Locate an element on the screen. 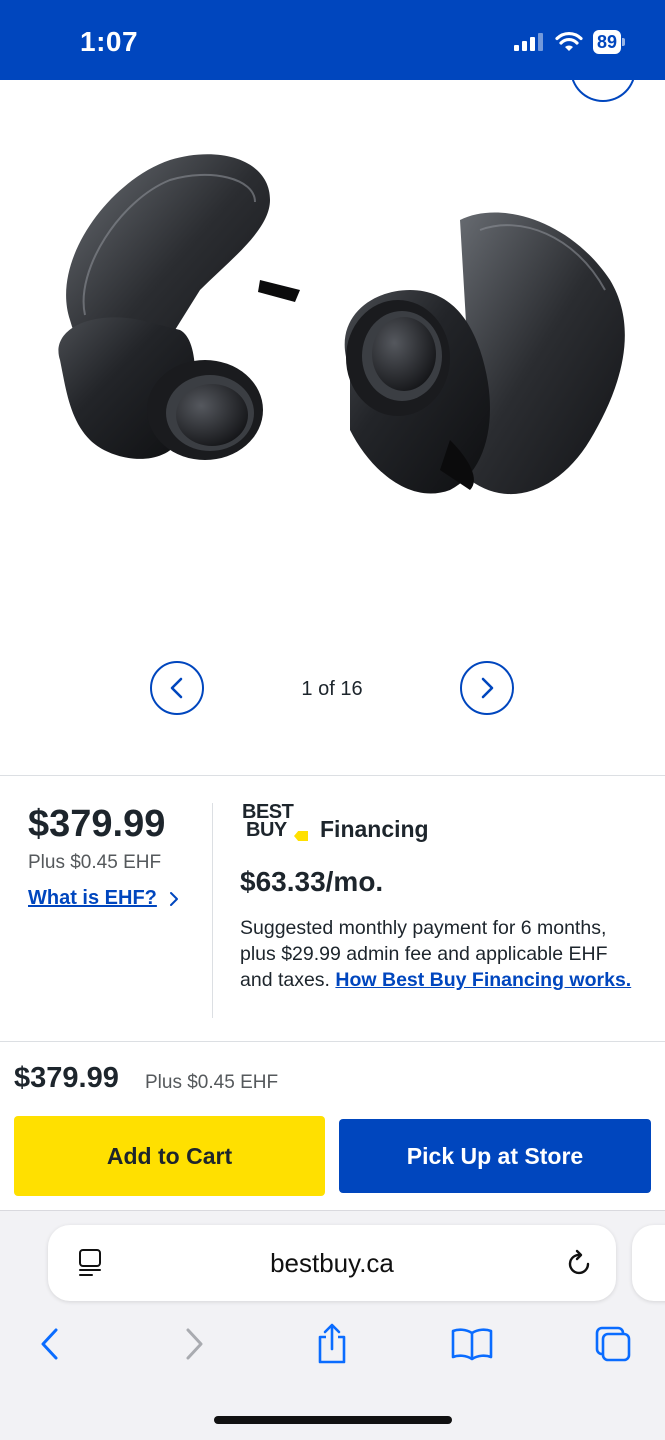  tabs-icon is located at coordinates (613, 1344).